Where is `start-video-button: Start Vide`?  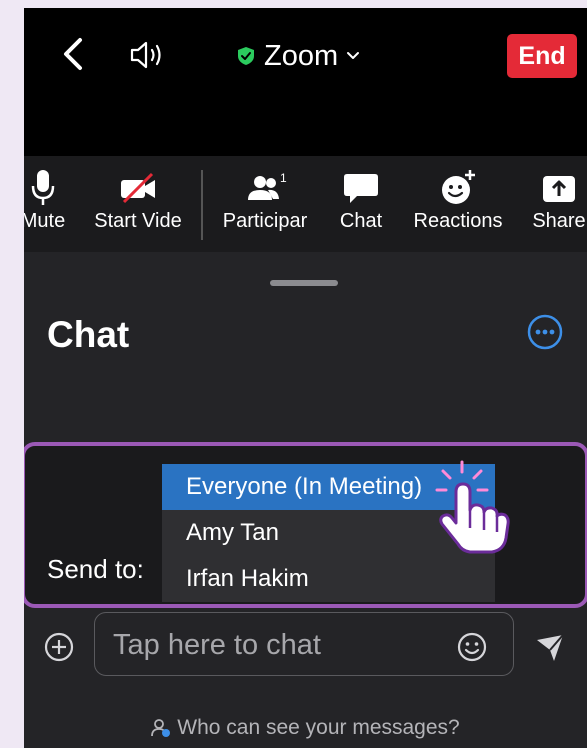
start-video-button: Start Vide is located at coordinates (138, 204).